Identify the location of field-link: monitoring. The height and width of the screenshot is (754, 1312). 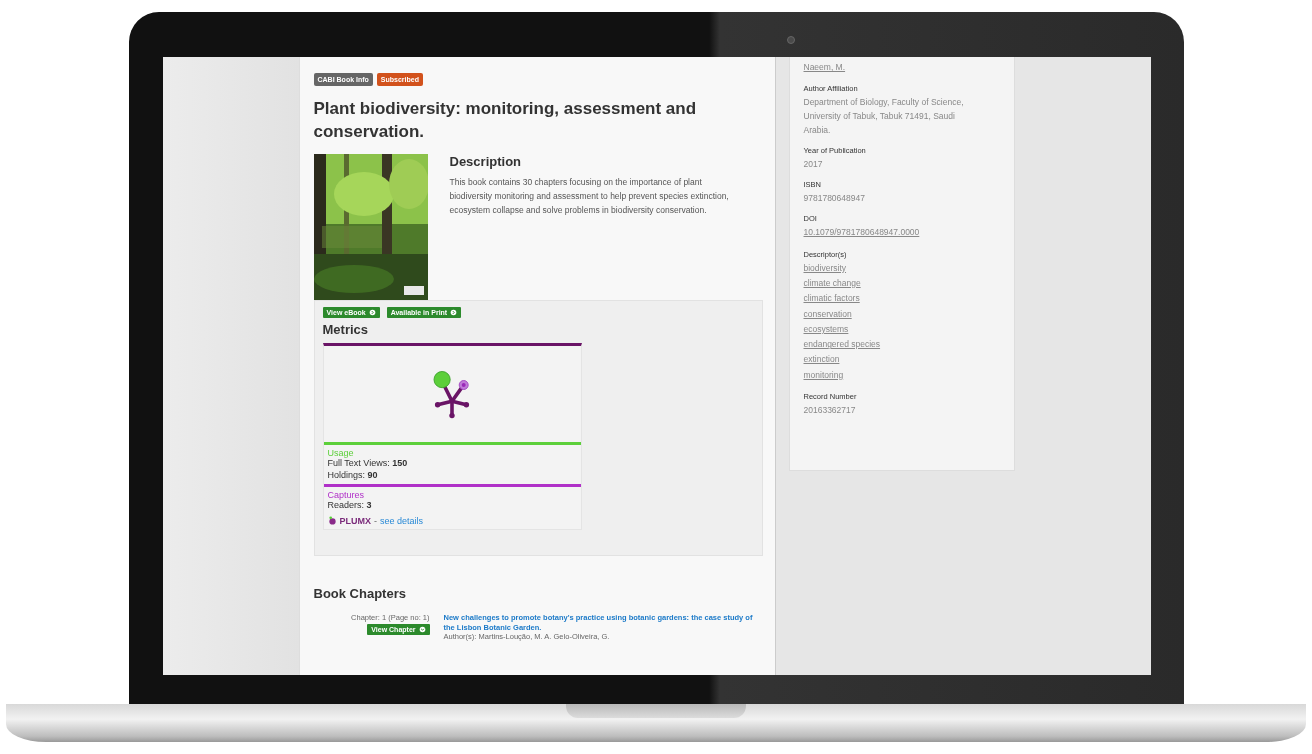
(823, 375).